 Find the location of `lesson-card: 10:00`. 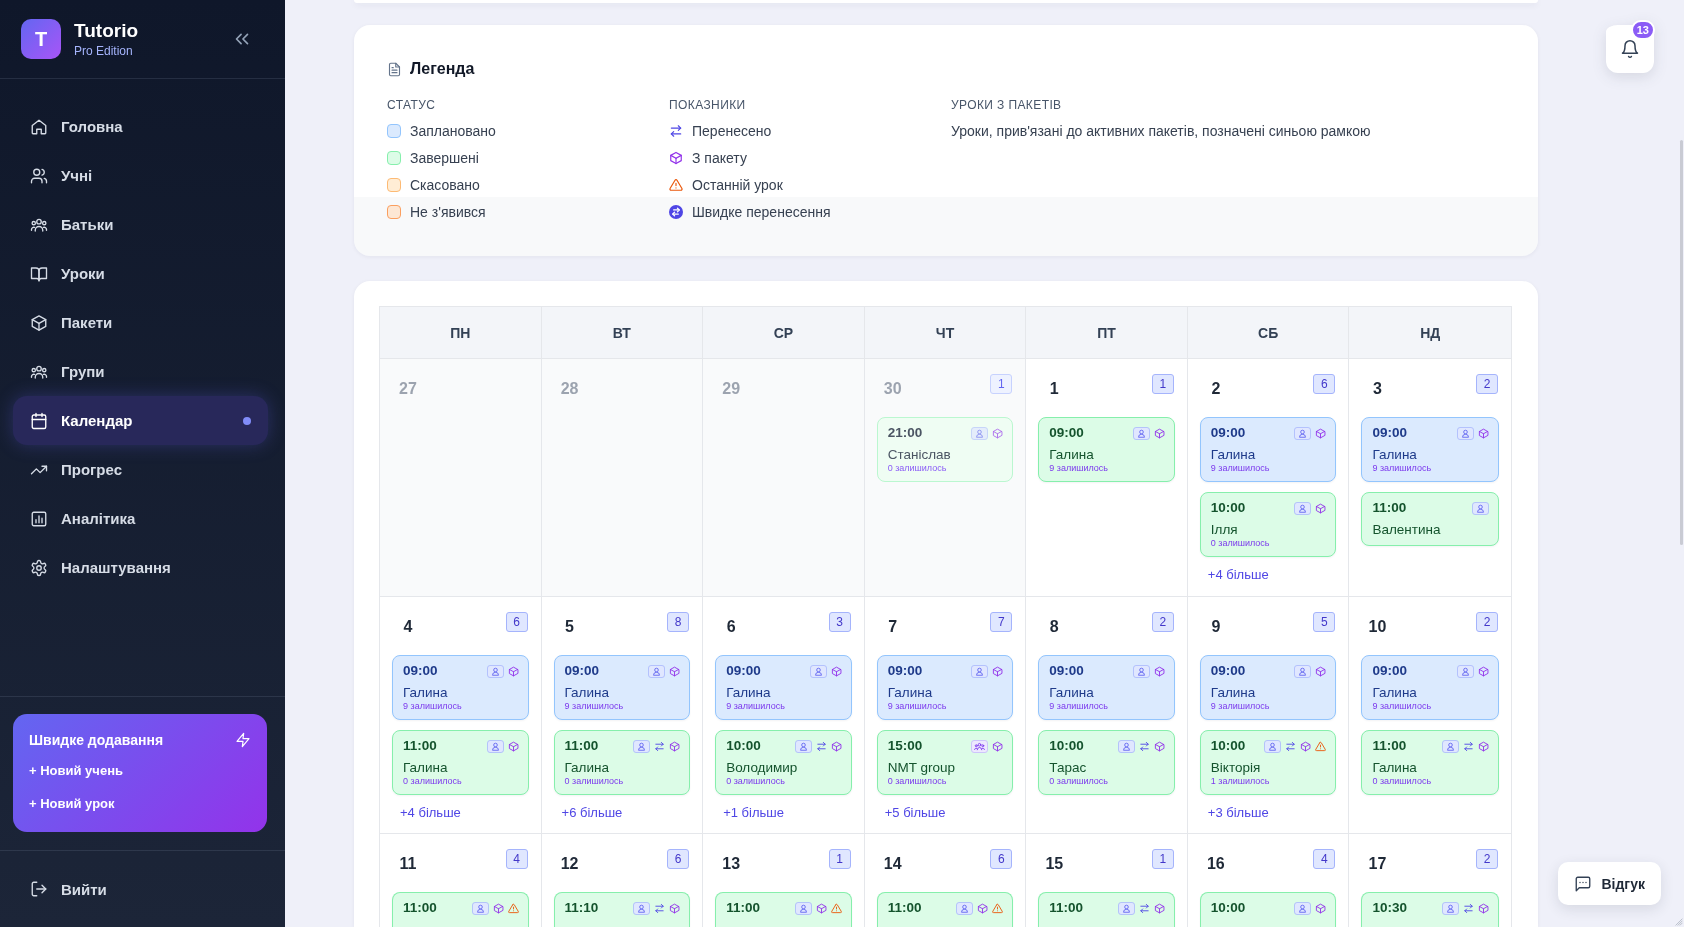

lesson-card: 10:00 is located at coordinates (1268, 909).